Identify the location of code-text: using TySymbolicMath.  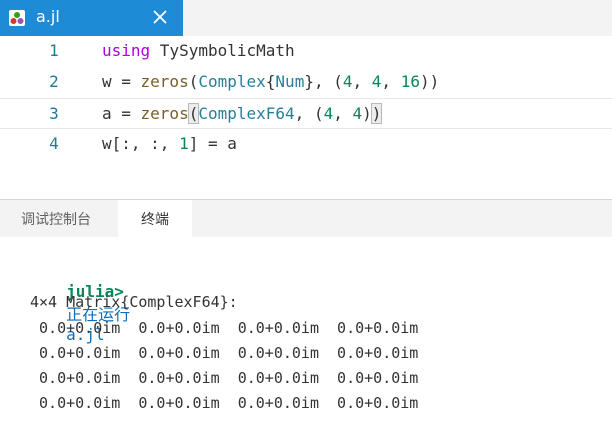
(198, 50).